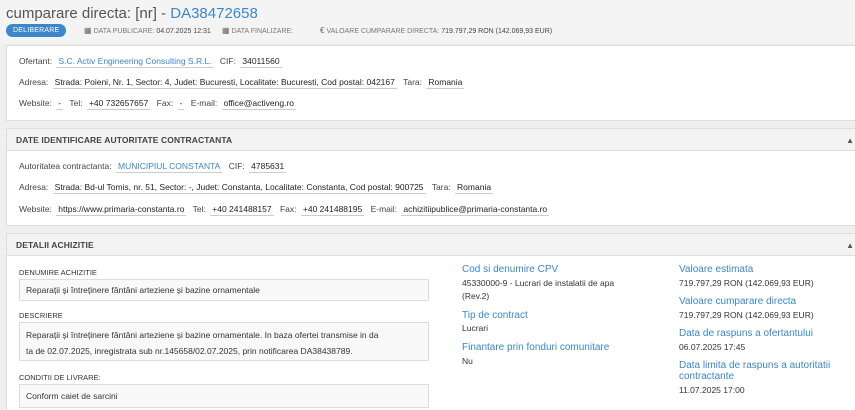 The width and height of the screenshot is (855, 410). I want to click on response-date-value: 06.07.2025 17:45, so click(712, 347).